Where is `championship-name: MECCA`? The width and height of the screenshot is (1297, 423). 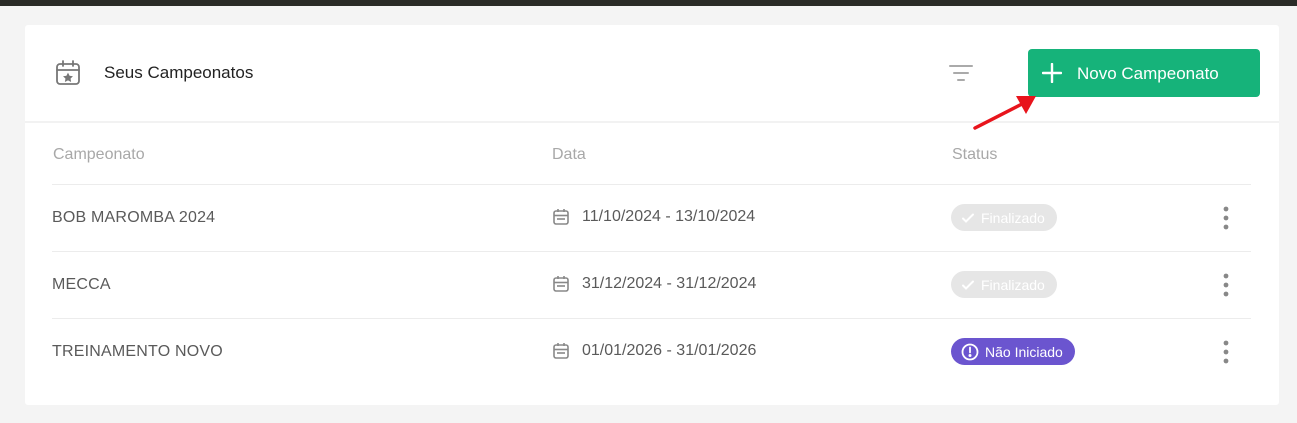
championship-name: MECCA is located at coordinates (81, 284).